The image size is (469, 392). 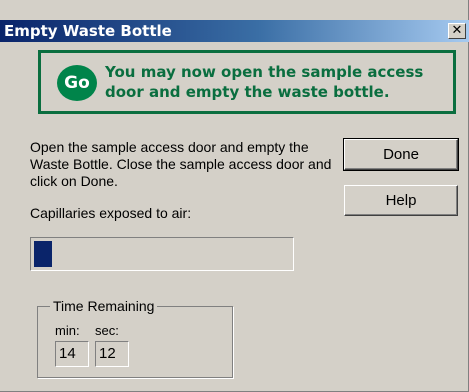 What do you see at coordinates (135, 338) in the screenshot?
I see `time-remaining-group: Time Remaining min: sec: 14 12` at bounding box center [135, 338].